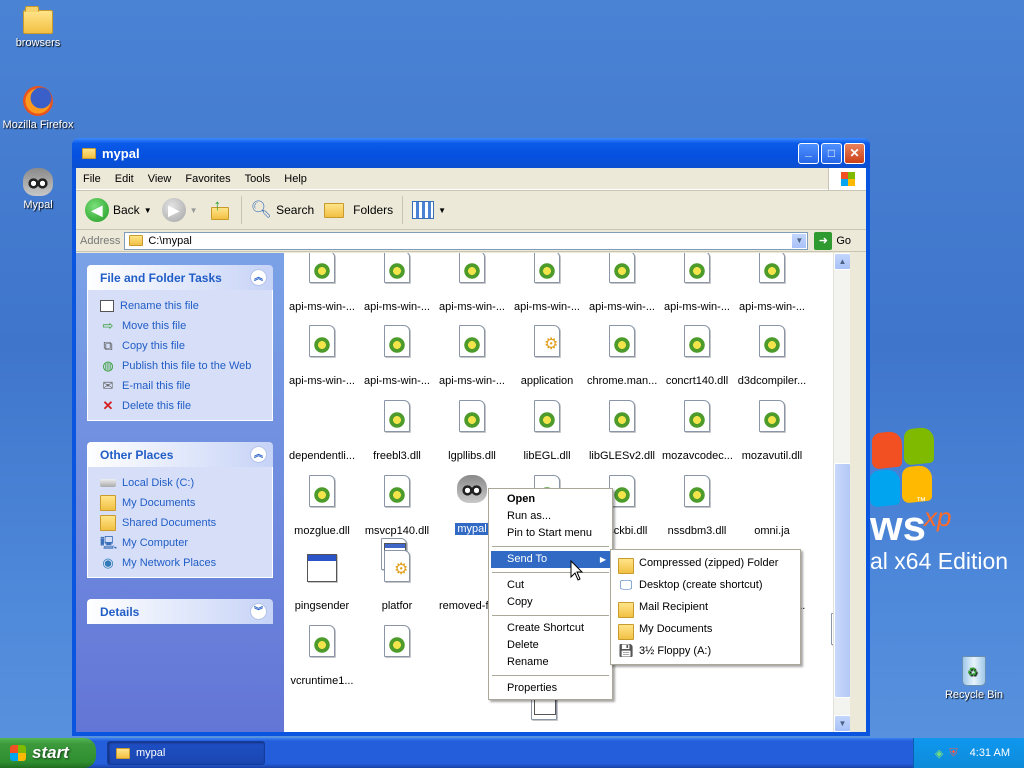  I want to click on maximize-button: □, so click(831, 153).